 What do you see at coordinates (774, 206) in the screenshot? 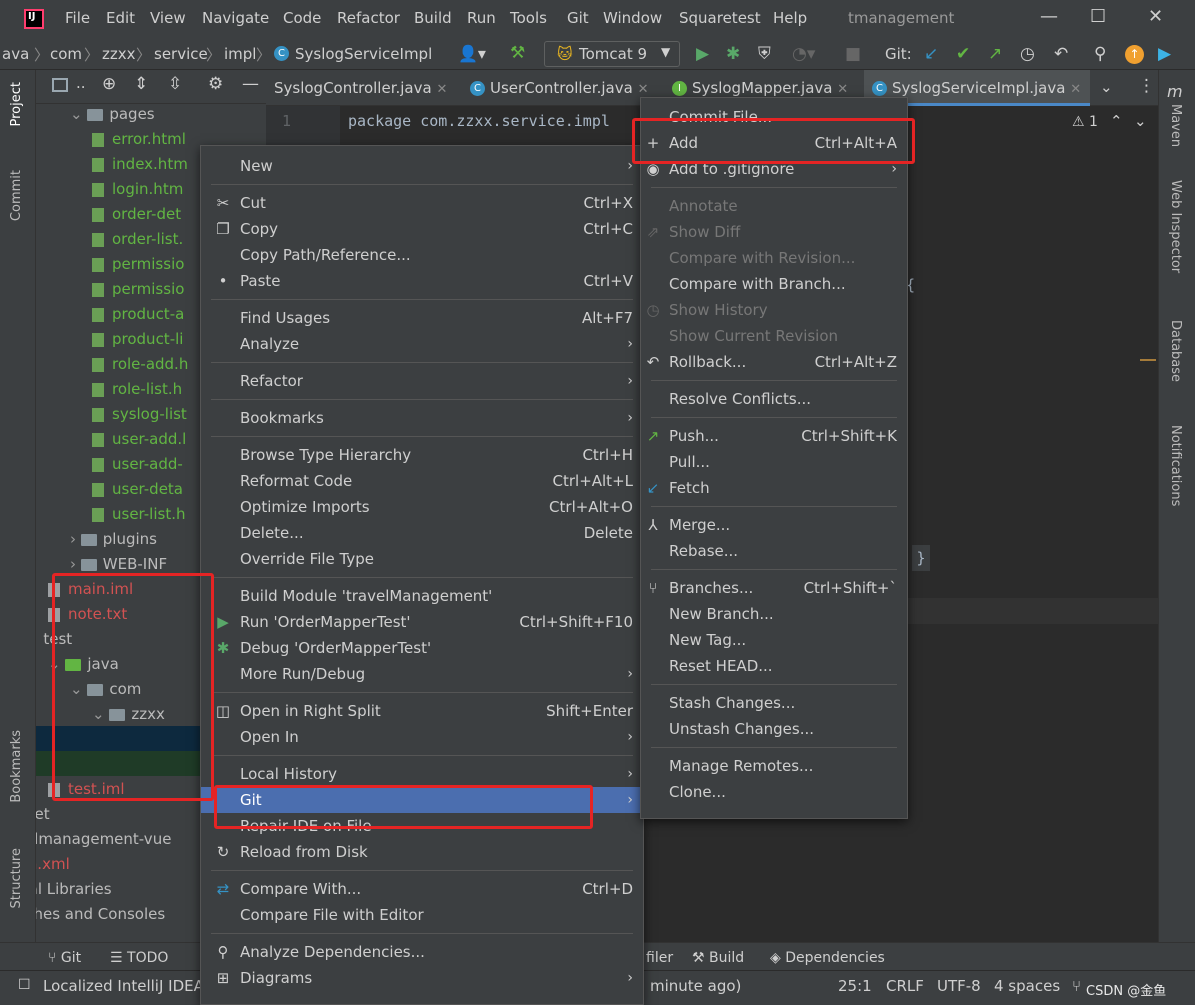
I see `menu-item-annotate: Annotate` at bounding box center [774, 206].